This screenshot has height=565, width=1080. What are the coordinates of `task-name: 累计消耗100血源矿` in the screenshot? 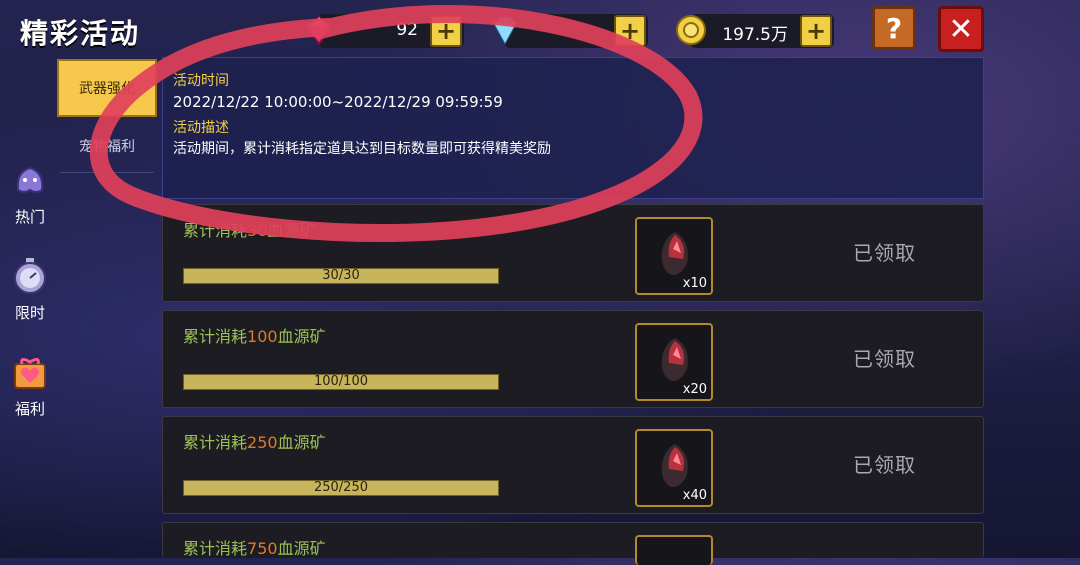 It's located at (254, 335).